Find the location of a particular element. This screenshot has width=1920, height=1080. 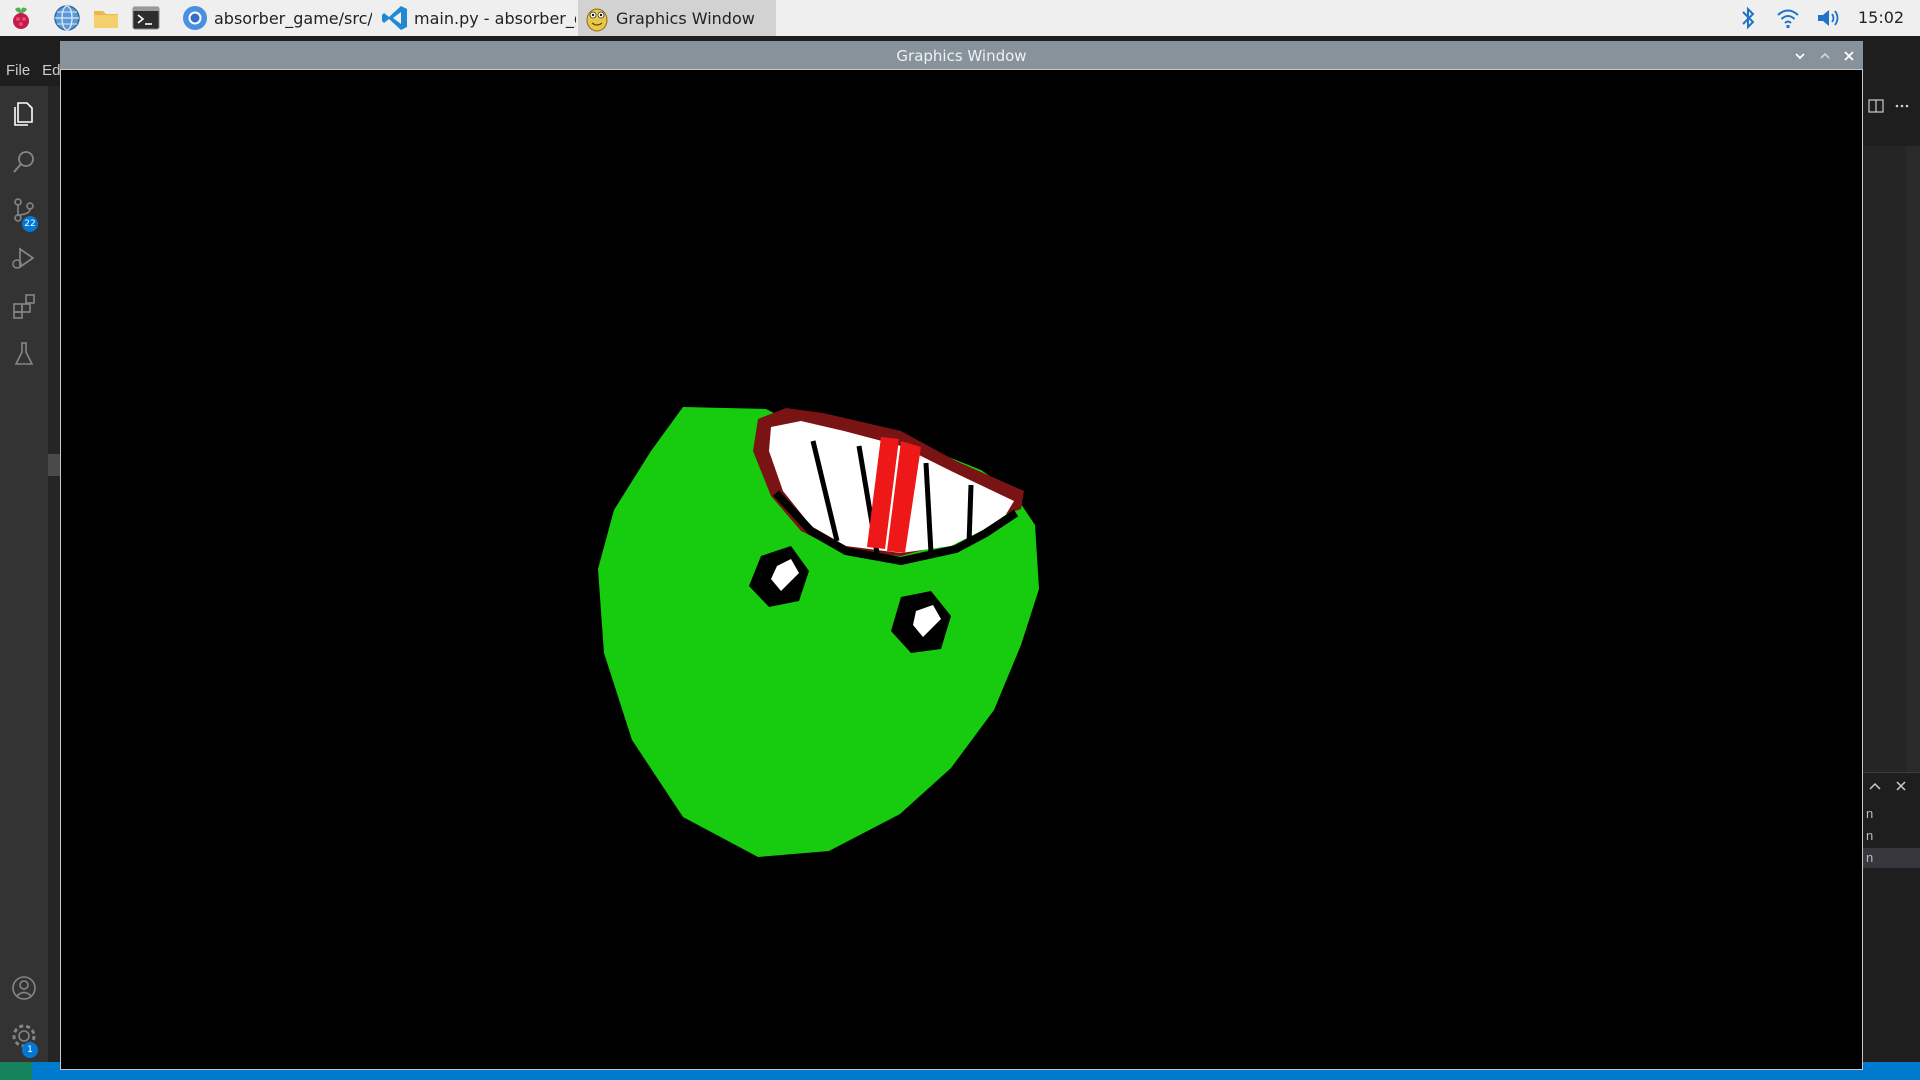

menu-bar: File Ed is located at coordinates (33, 73).